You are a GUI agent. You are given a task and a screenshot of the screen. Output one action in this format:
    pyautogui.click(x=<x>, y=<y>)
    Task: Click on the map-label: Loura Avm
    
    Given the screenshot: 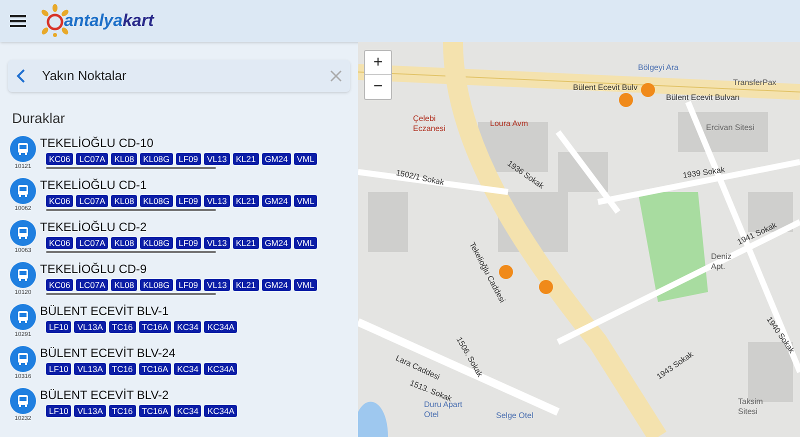 What is the action you would take?
    pyautogui.click(x=509, y=124)
    